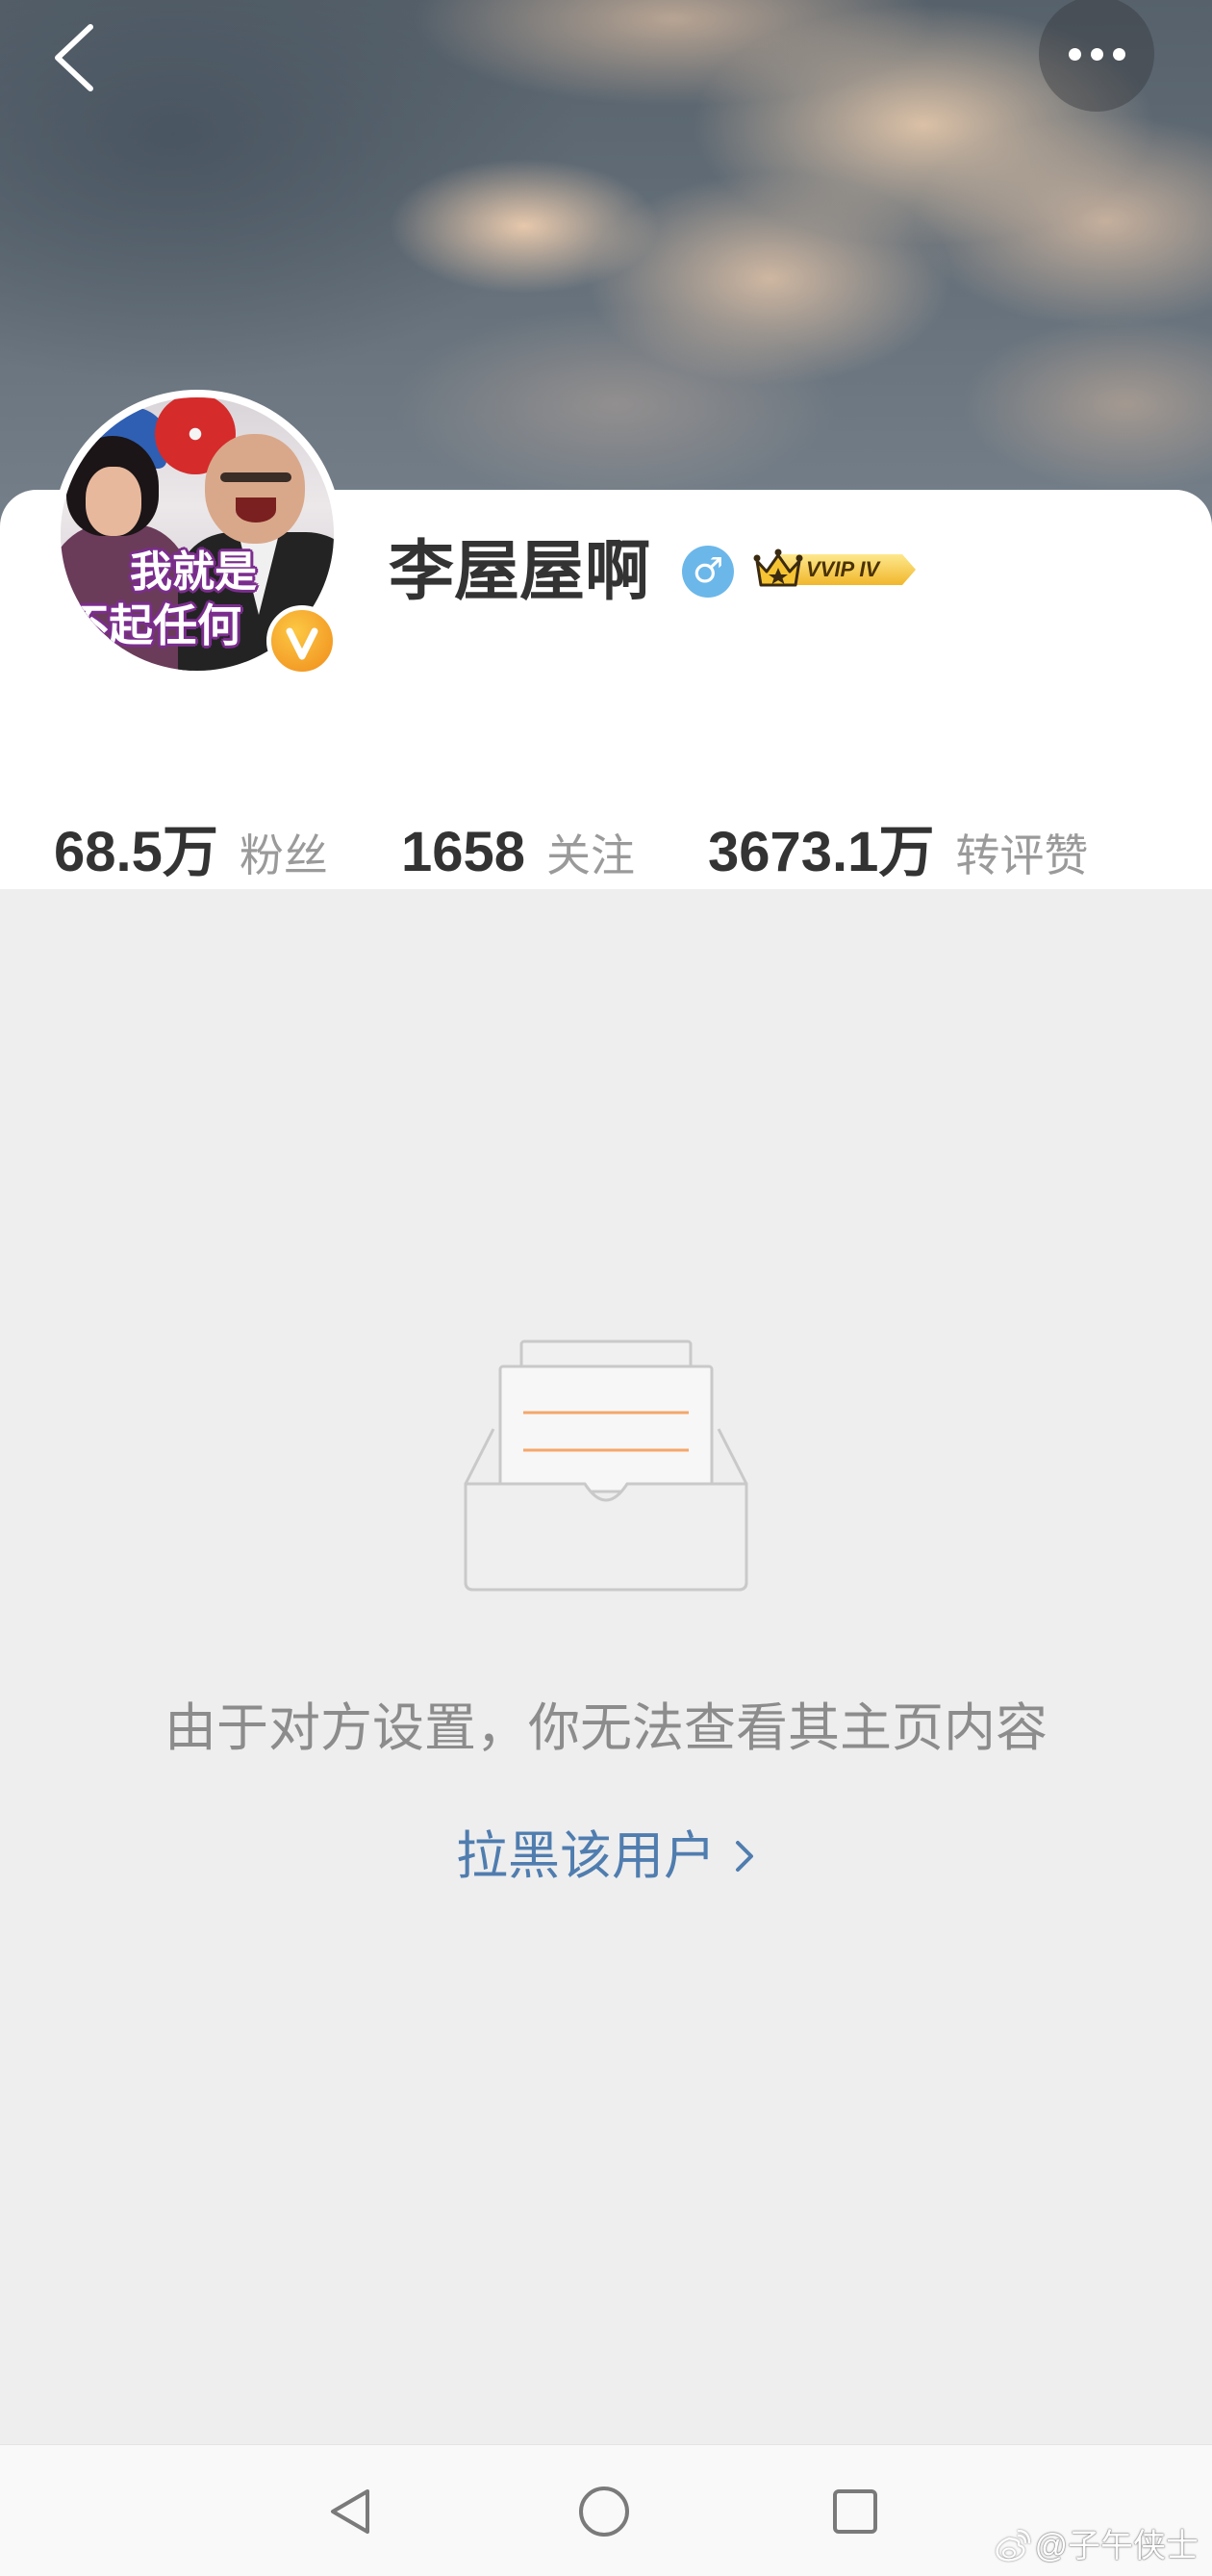  I want to click on stat-followers: 68.5万 粉丝, so click(191, 852).